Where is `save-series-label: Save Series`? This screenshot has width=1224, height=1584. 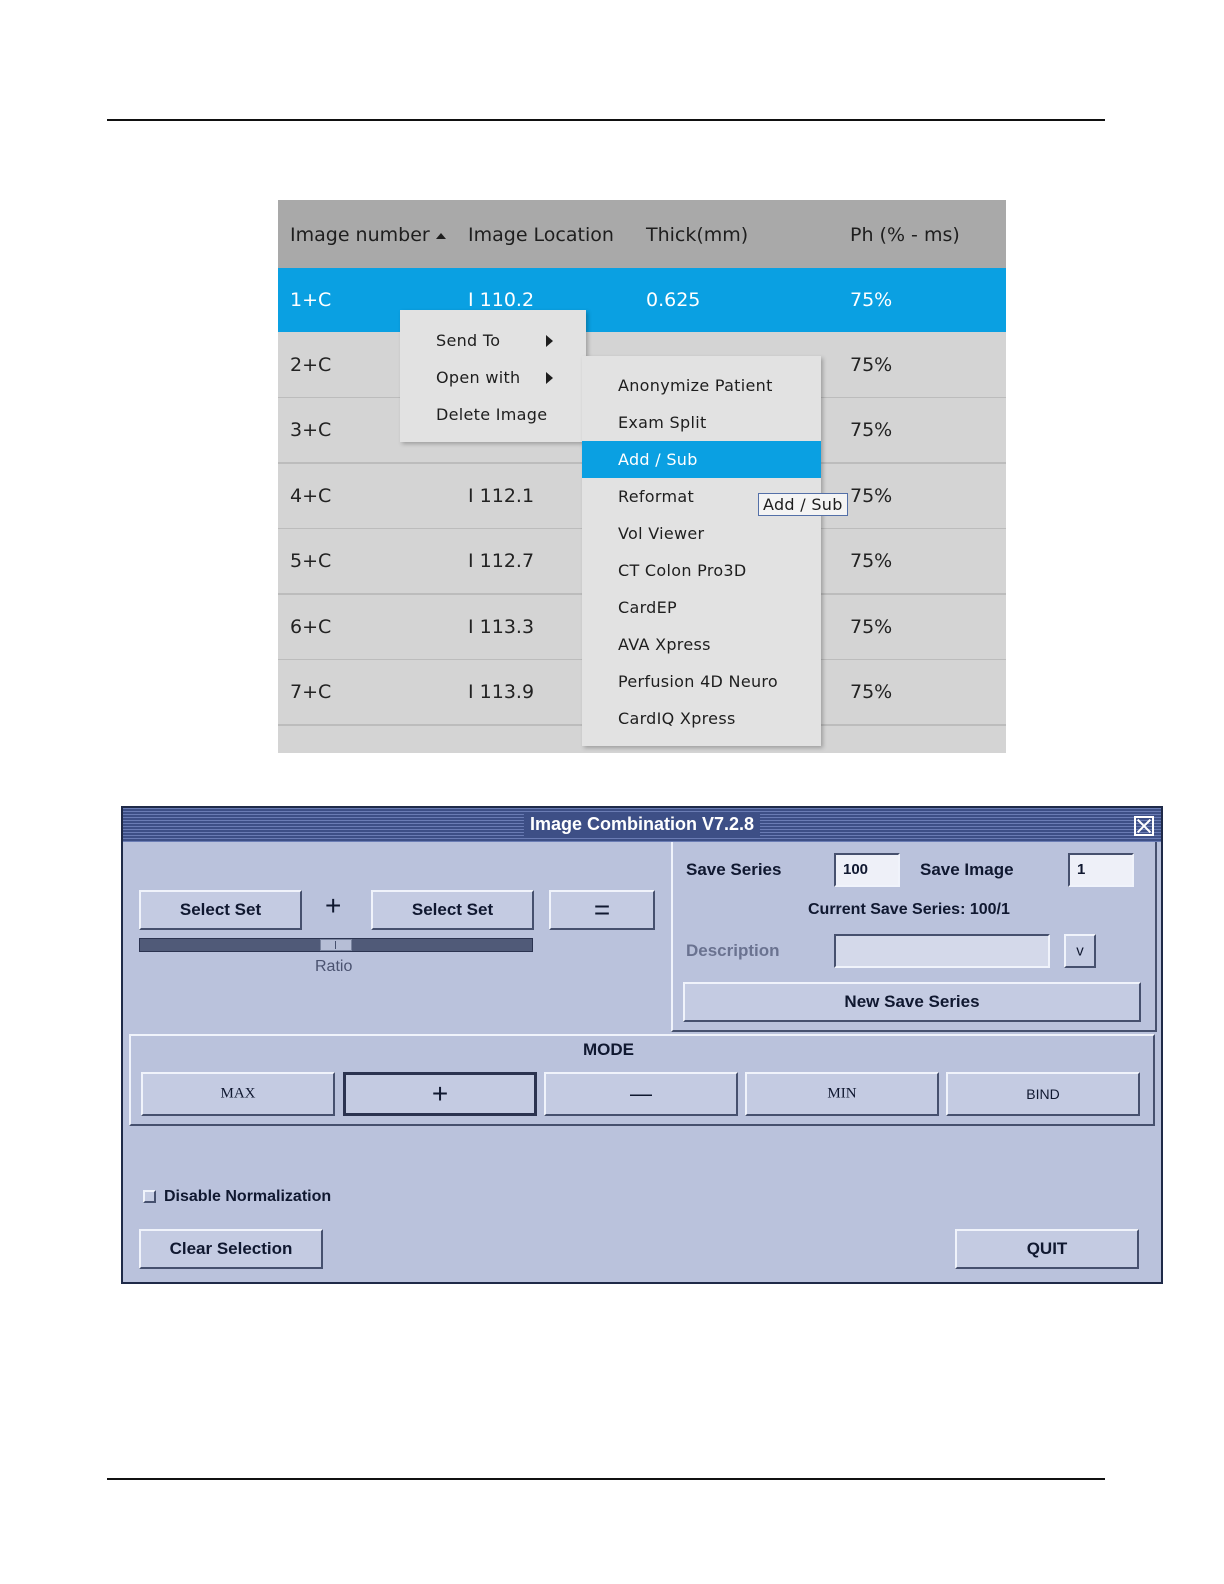
save-series-label: Save Series is located at coordinates (734, 869).